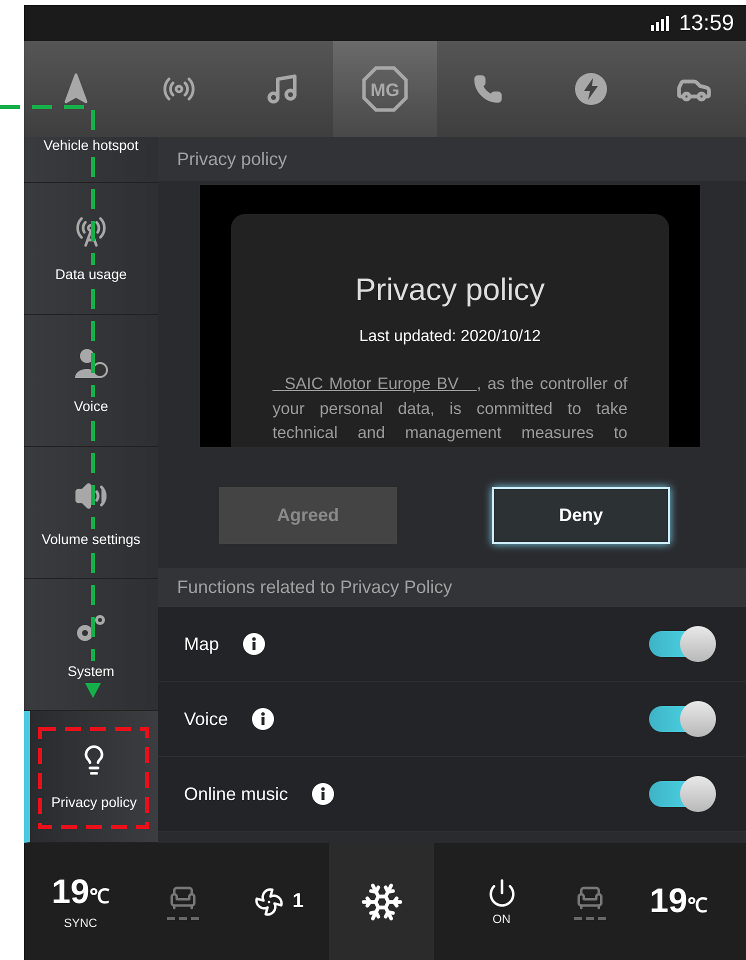 This screenshot has width=746, height=960. Describe the element at coordinates (91, 232) in the screenshot. I see `signal-tower-icon` at that location.